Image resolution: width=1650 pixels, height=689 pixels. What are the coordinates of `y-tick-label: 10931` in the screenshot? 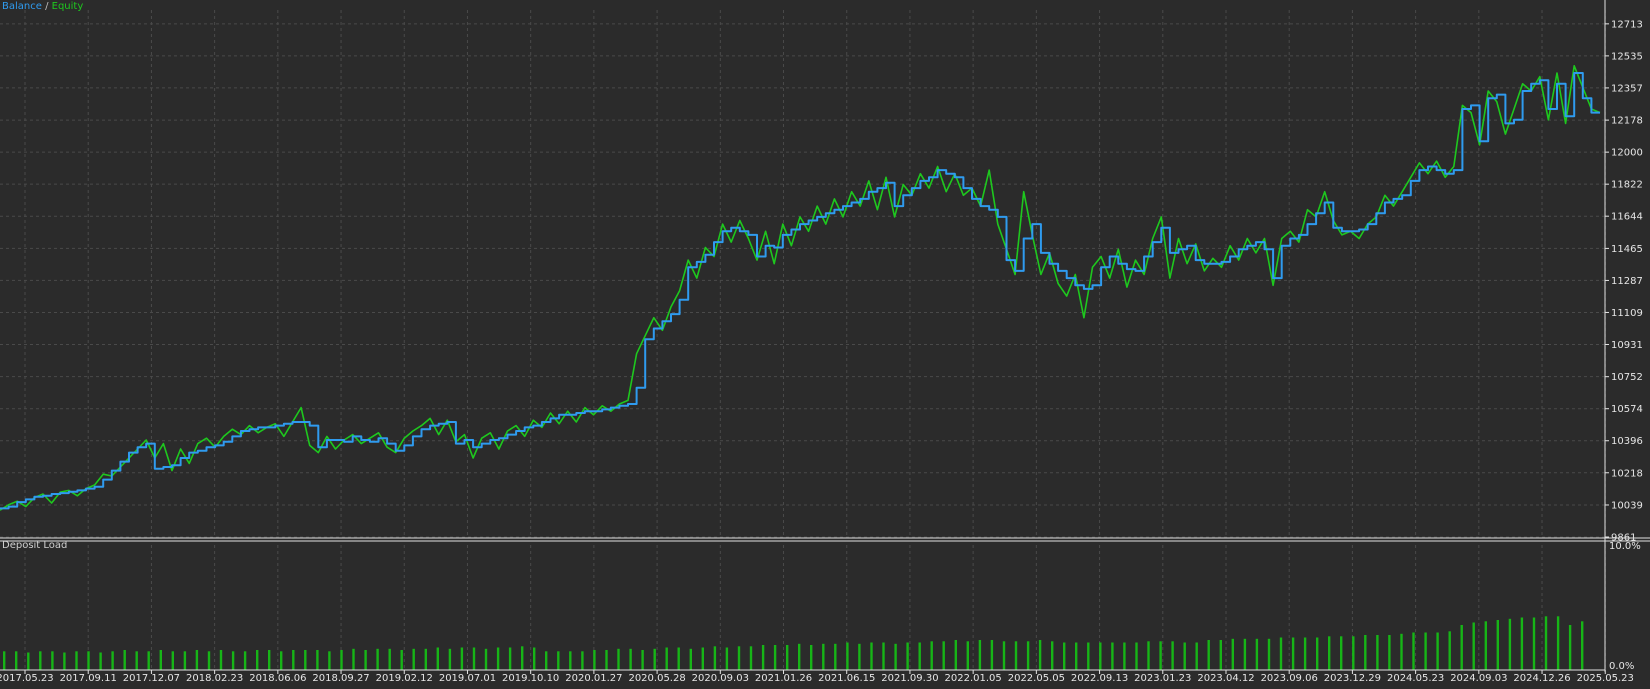 It's located at (1627, 345).